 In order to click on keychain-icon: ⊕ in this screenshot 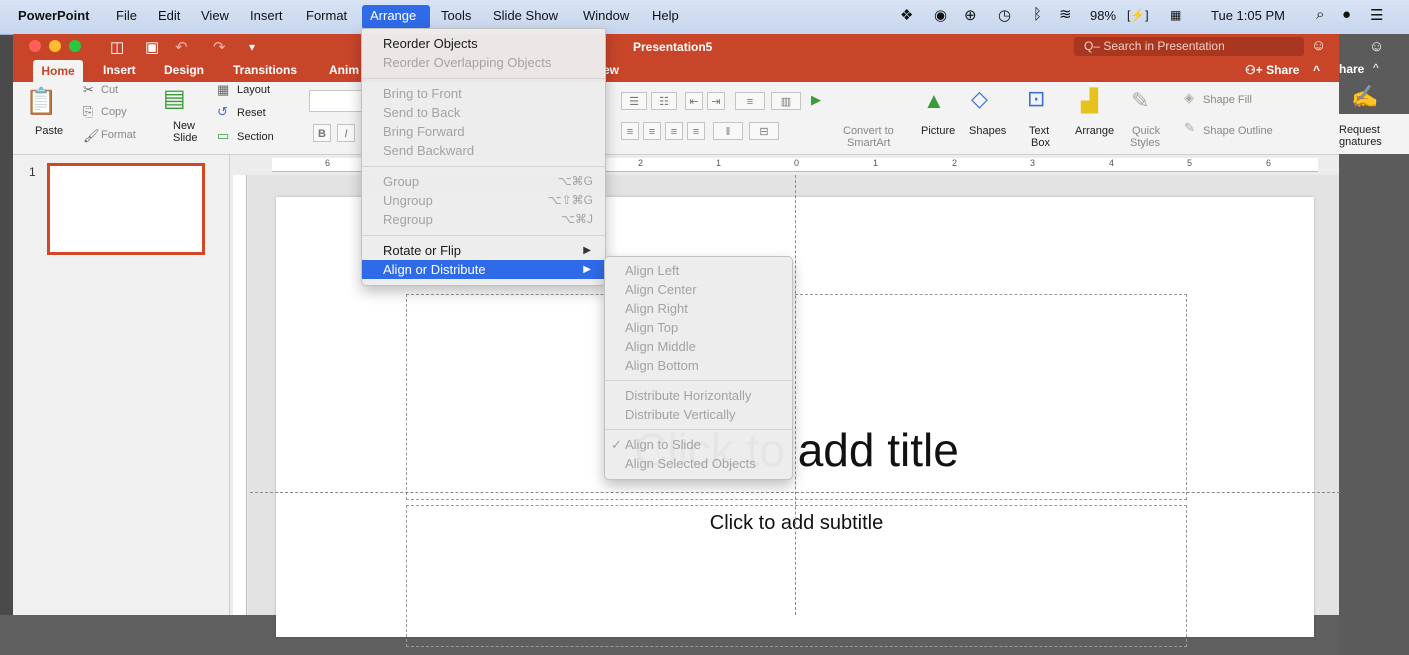, I will do `click(970, 15)`.